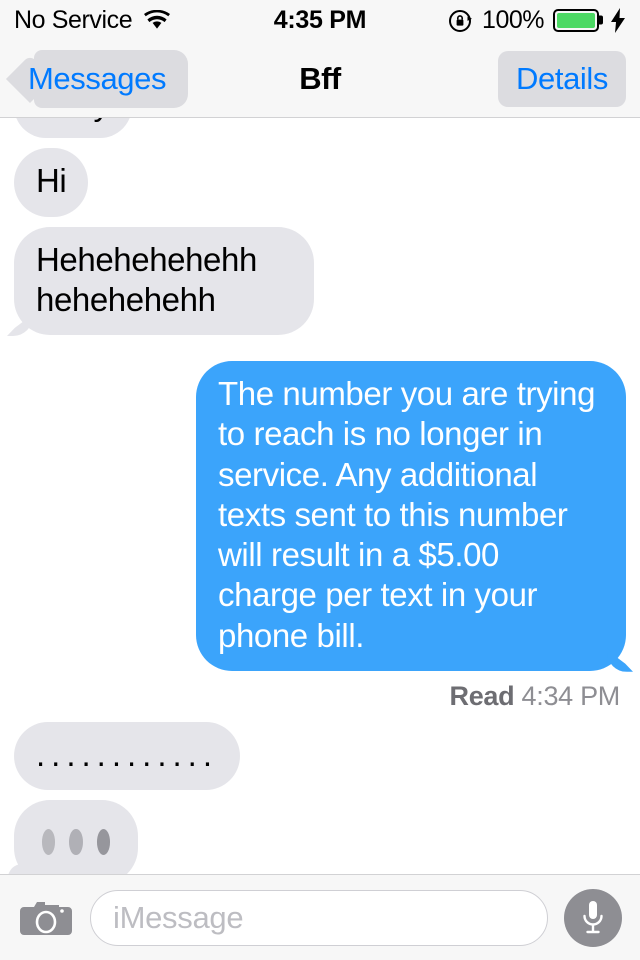 This screenshot has height=960, width=640. I want to click on message-text: Hehehehehehh hehehehehh, so click(146, 279).